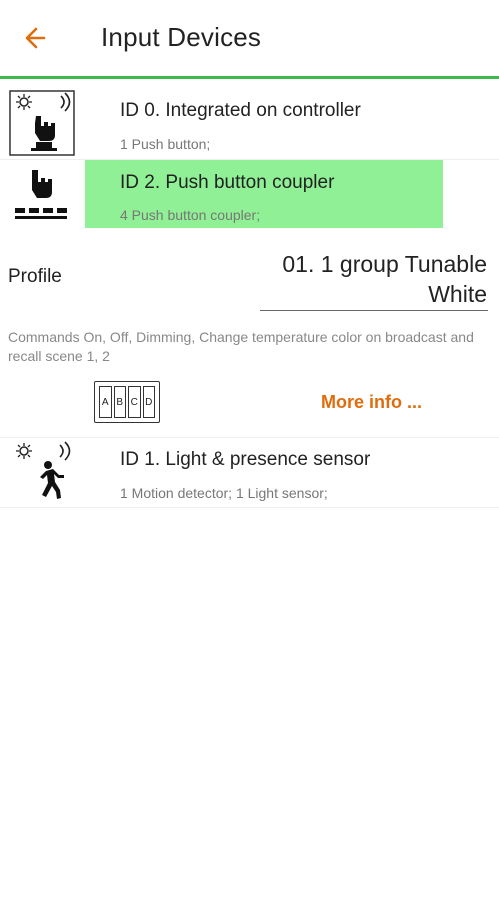 The height and width of the screenshot is (900, 499). What do you see at coordinates (240, 110) in the screenshot?
I see `device-name: ID 0. Integrated on controller` at bounding box center [240, 110].